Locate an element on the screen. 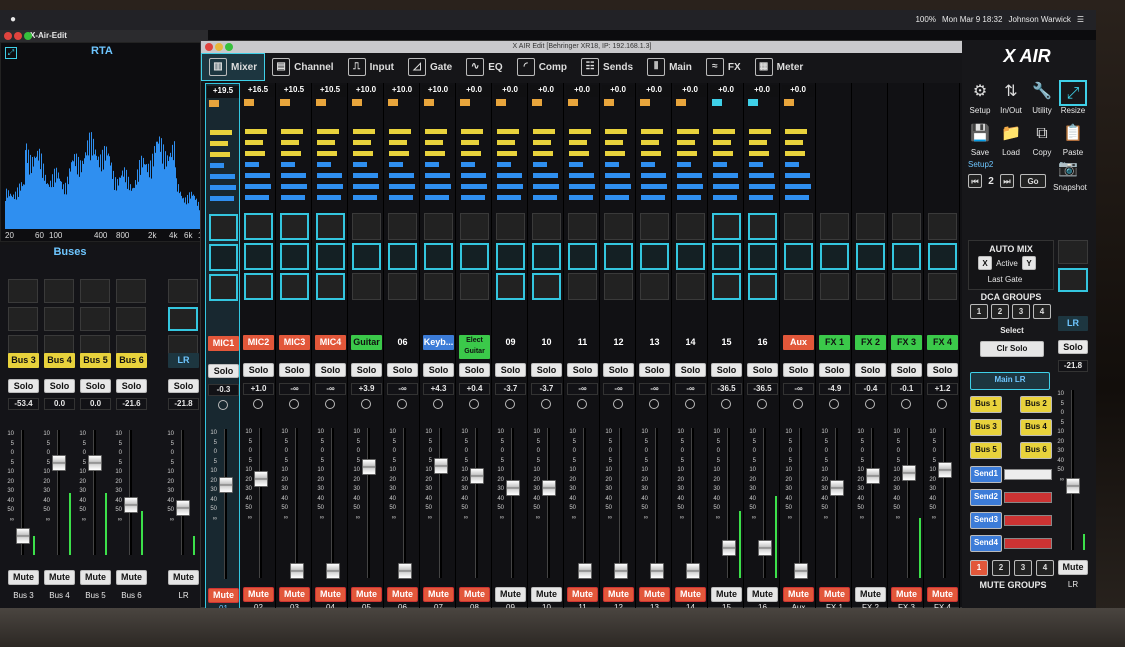 Image resolution: width=1125 pixels, height=647 pixels. channel-name-badge: 13 is located at coordinates (654, 342).